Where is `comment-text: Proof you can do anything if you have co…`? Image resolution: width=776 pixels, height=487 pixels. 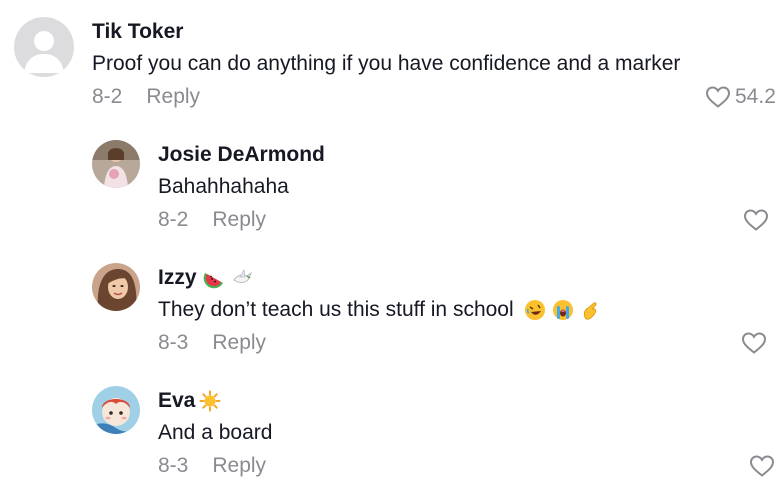
comment-text: Proof you can do anything if you have co… is located at coordinates (386, 63).